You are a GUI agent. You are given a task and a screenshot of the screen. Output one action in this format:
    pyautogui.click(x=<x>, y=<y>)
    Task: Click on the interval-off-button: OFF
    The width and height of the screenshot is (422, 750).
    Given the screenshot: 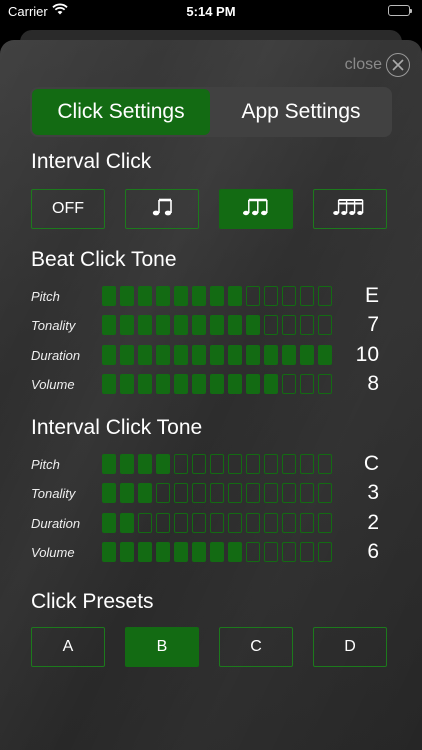 What is the action you would take?
    pyautogui.click(x=68, y=209)
    